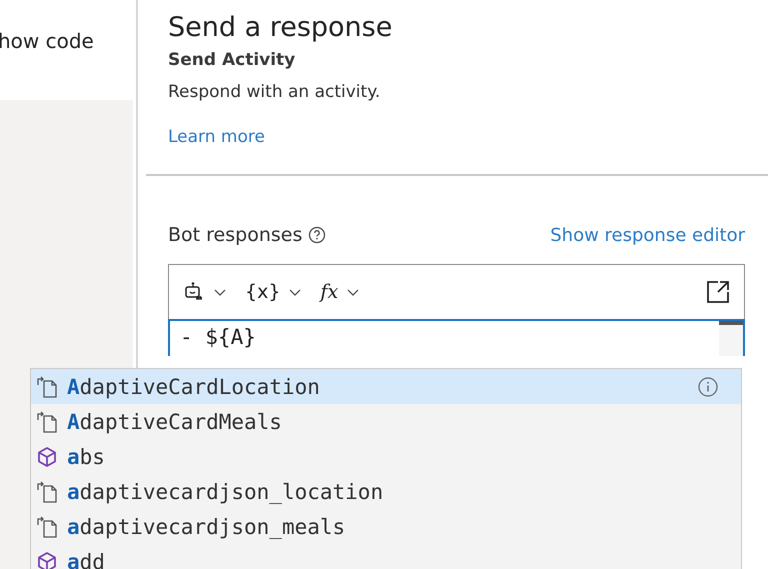  What do you see at coordinates (218, 337) in the screenshot?
I see `code-line: - ${A}` at bounding box center [218, 337].